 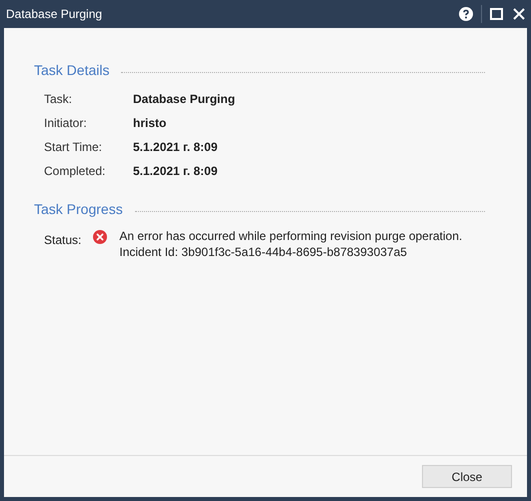 What do you see at coordinates (72, 70) in the screenshot?
I see `section-heading: Task Details` at bounding box center [72, 70].